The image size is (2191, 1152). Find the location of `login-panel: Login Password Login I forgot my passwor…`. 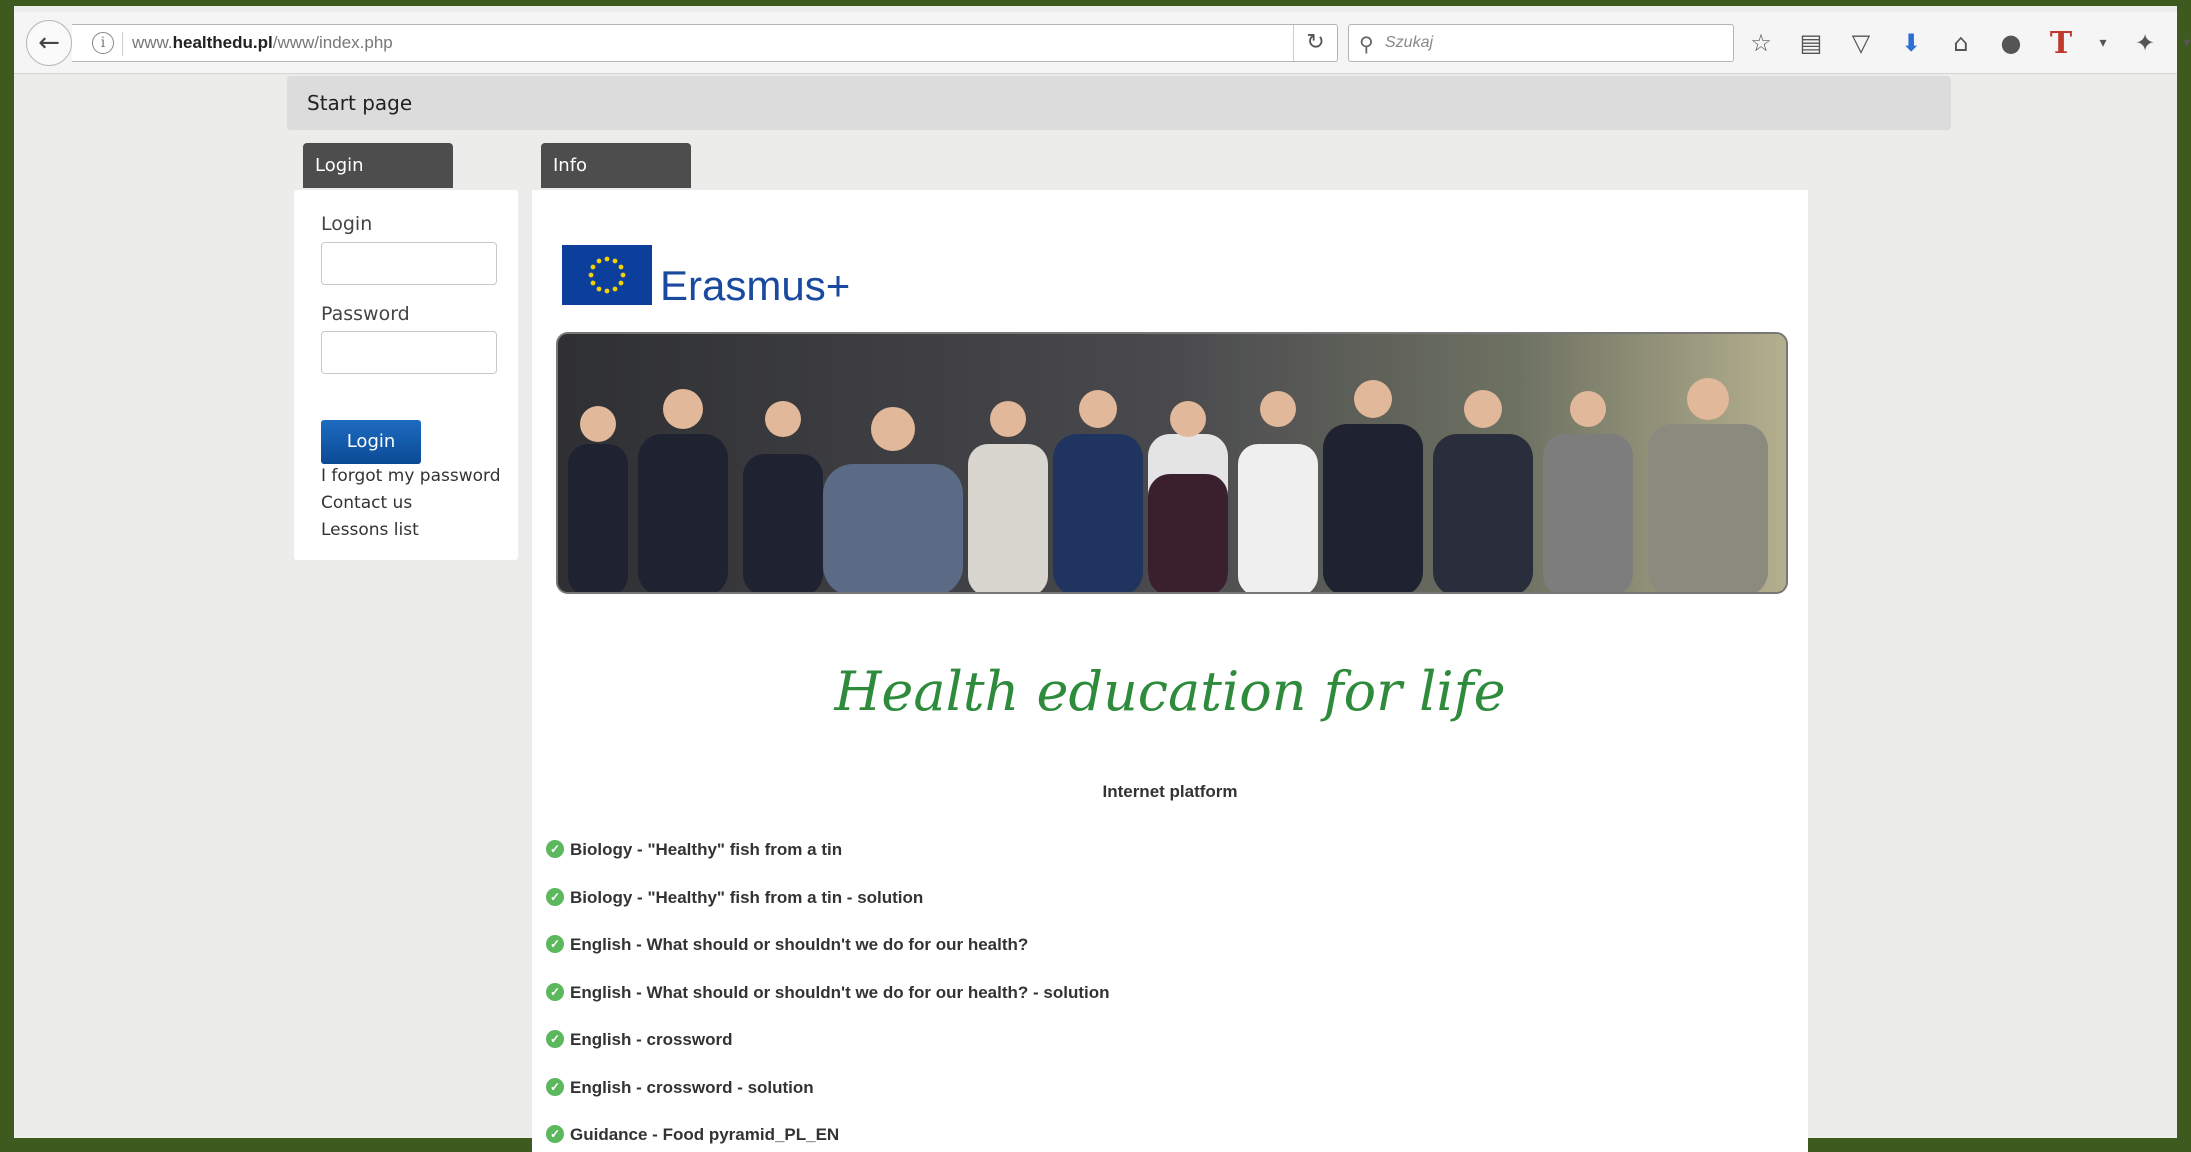

login-panel: Login Password Login I forgot my passwor… is located at coordinates (406, 375).